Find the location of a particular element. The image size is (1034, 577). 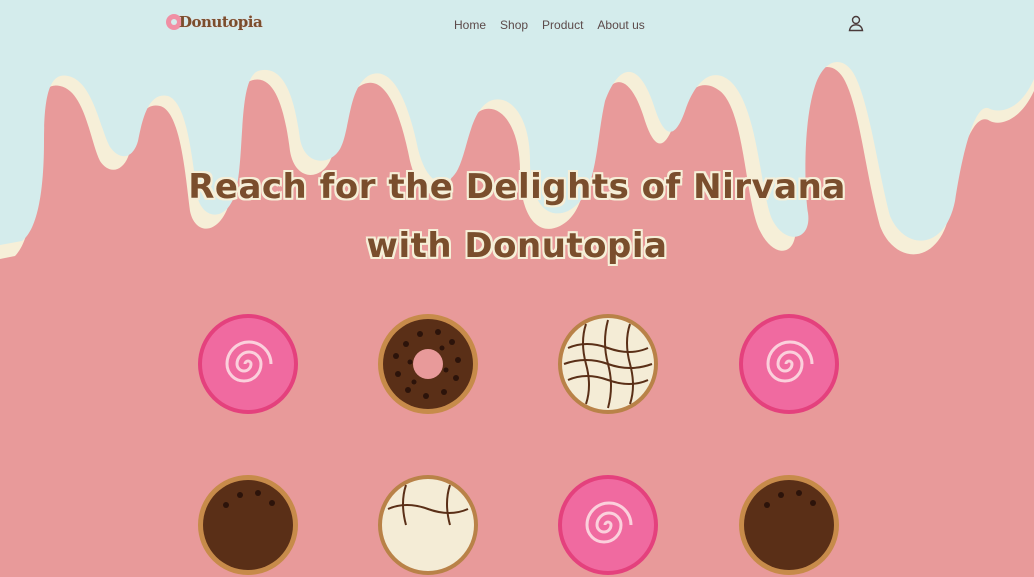

hero-title-line2: with Donutopia is located at coordinates (517, 246).